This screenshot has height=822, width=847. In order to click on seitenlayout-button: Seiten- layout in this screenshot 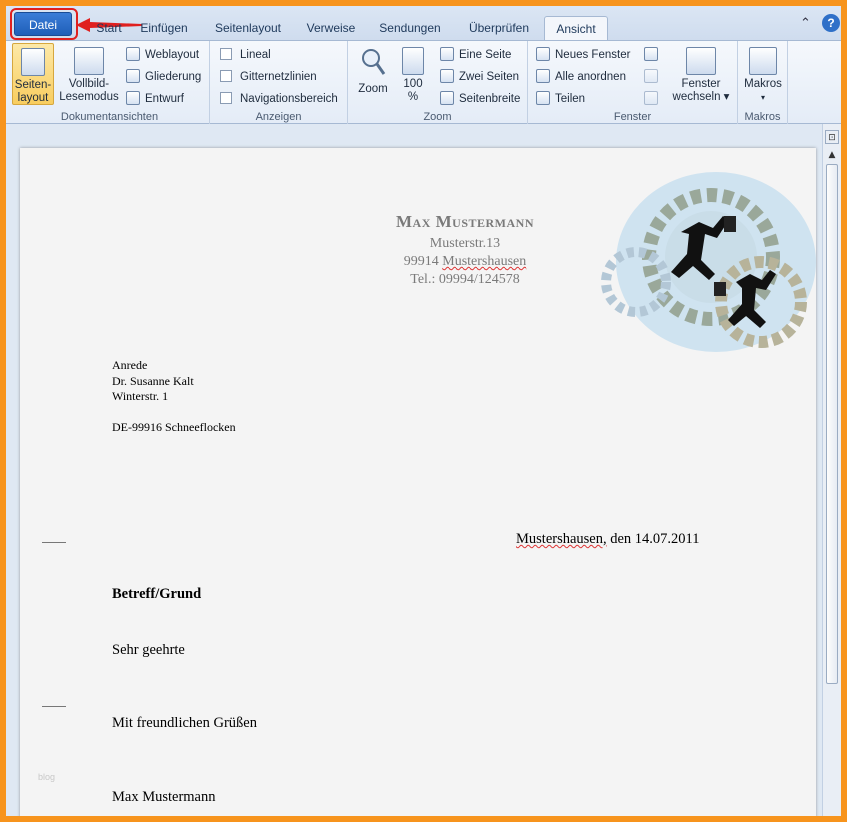, I will do `click(33, 74)`.